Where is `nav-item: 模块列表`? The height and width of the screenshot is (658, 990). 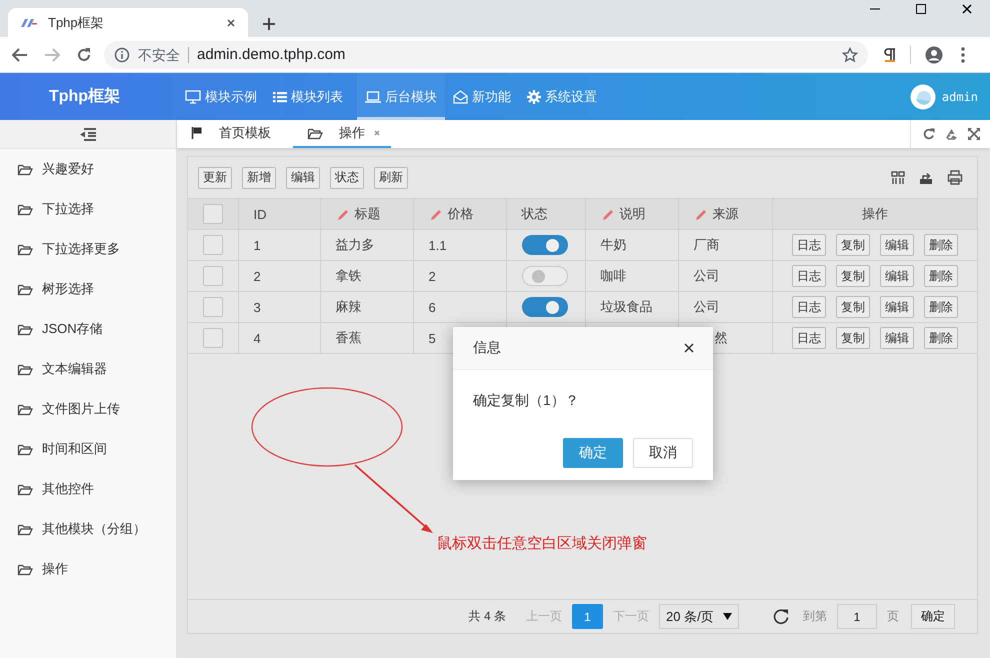 nav-item: 模块列表 is located at coordinates (311, 96).